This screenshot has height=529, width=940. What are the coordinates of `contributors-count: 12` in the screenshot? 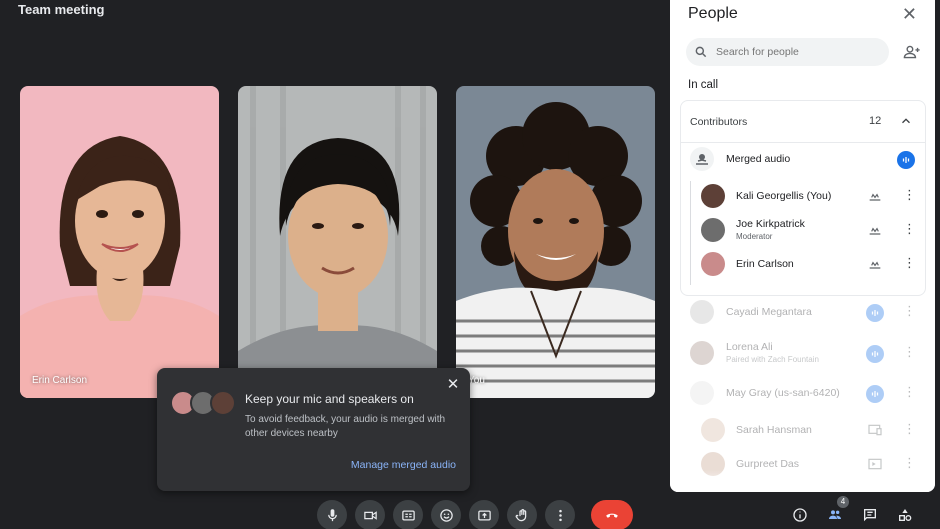 It's located at (875, 121).